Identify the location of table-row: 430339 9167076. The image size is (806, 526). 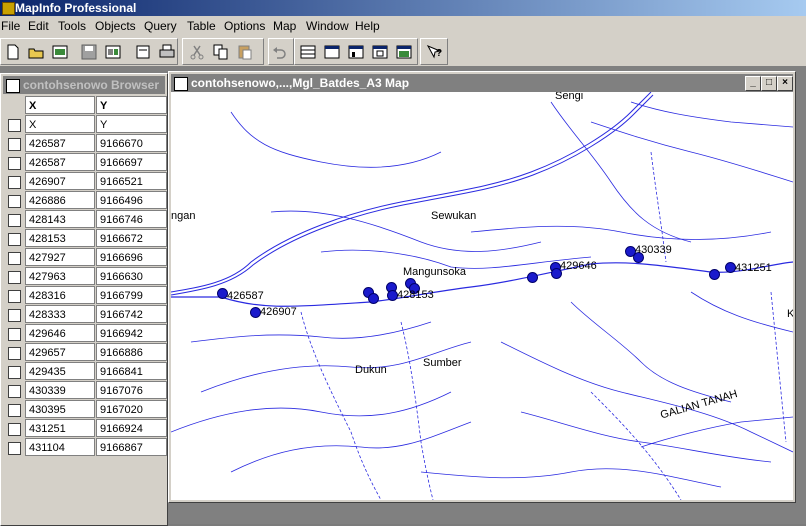
(85, 390).